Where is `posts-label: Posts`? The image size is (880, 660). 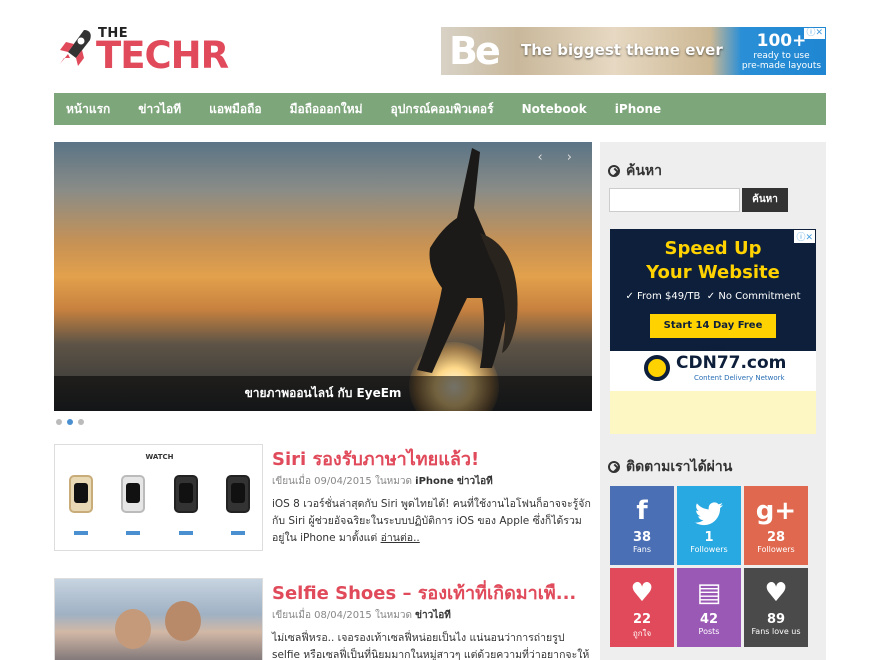
posts-label: Posts is located at coordinates (709, 631).